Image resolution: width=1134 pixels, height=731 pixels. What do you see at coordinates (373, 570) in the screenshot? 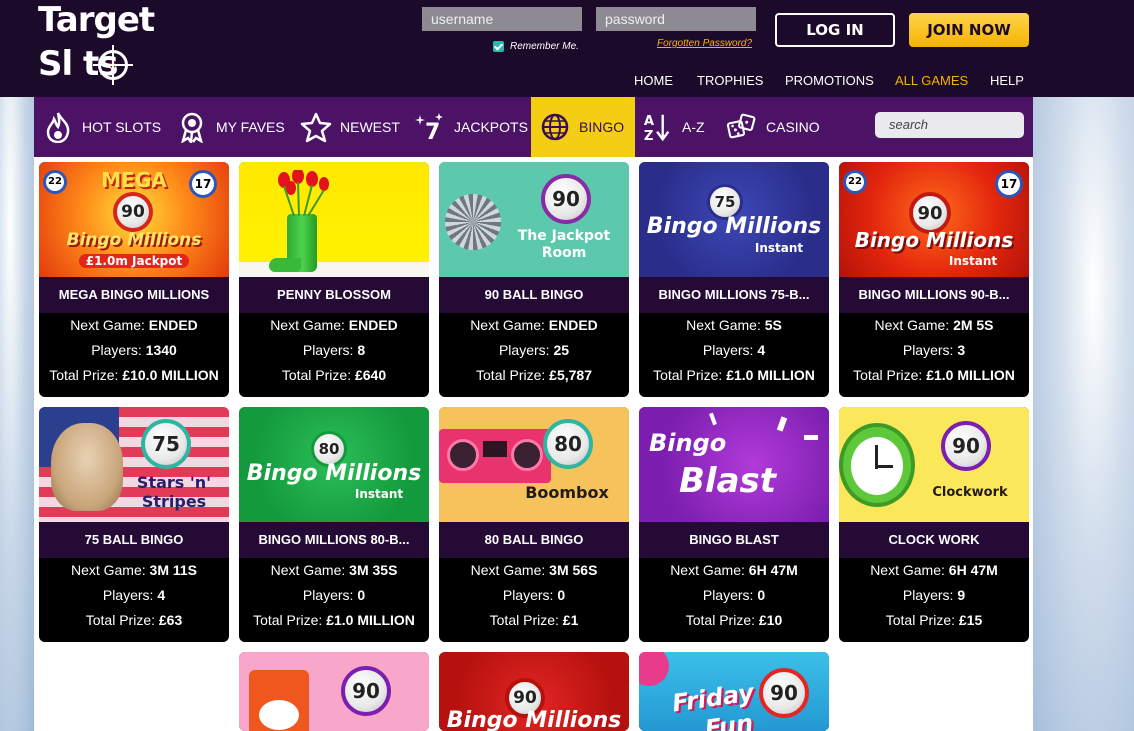
I see `next-game-value: 3M 35S` at bounding box center [373, 570].